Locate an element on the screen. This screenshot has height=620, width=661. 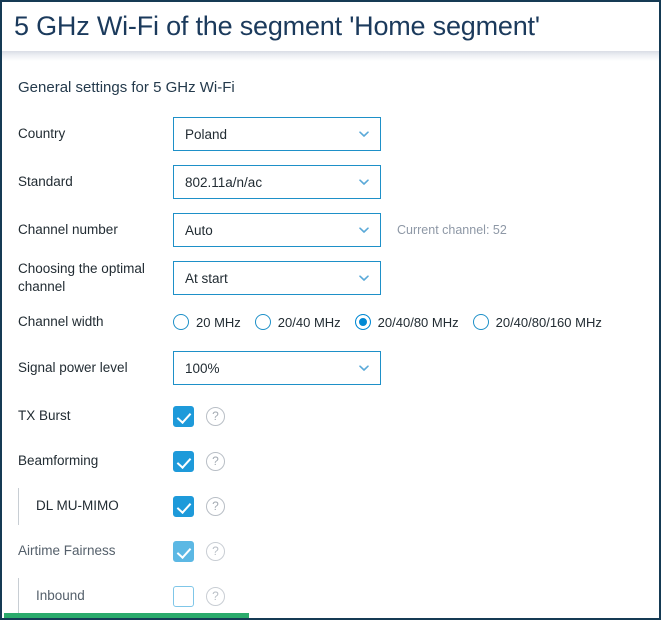
row-beamforming: Beamforming ? is located at coordinates (330, 461).